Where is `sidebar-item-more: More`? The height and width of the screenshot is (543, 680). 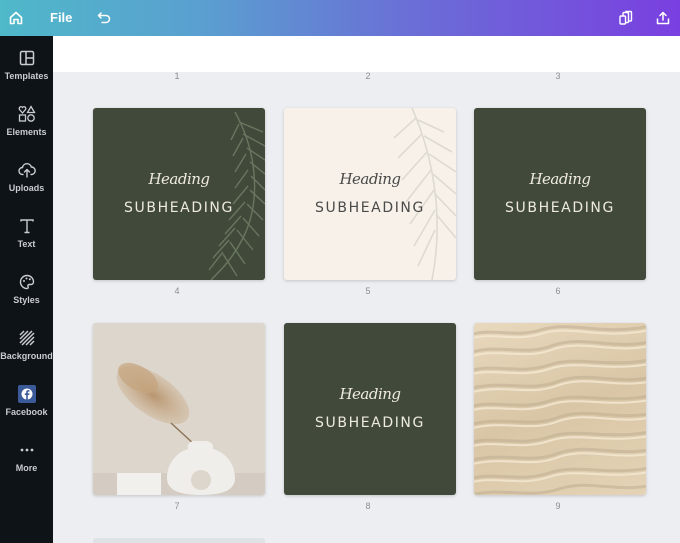
sidebar-item-more: More is located at coordinates (26, 465).